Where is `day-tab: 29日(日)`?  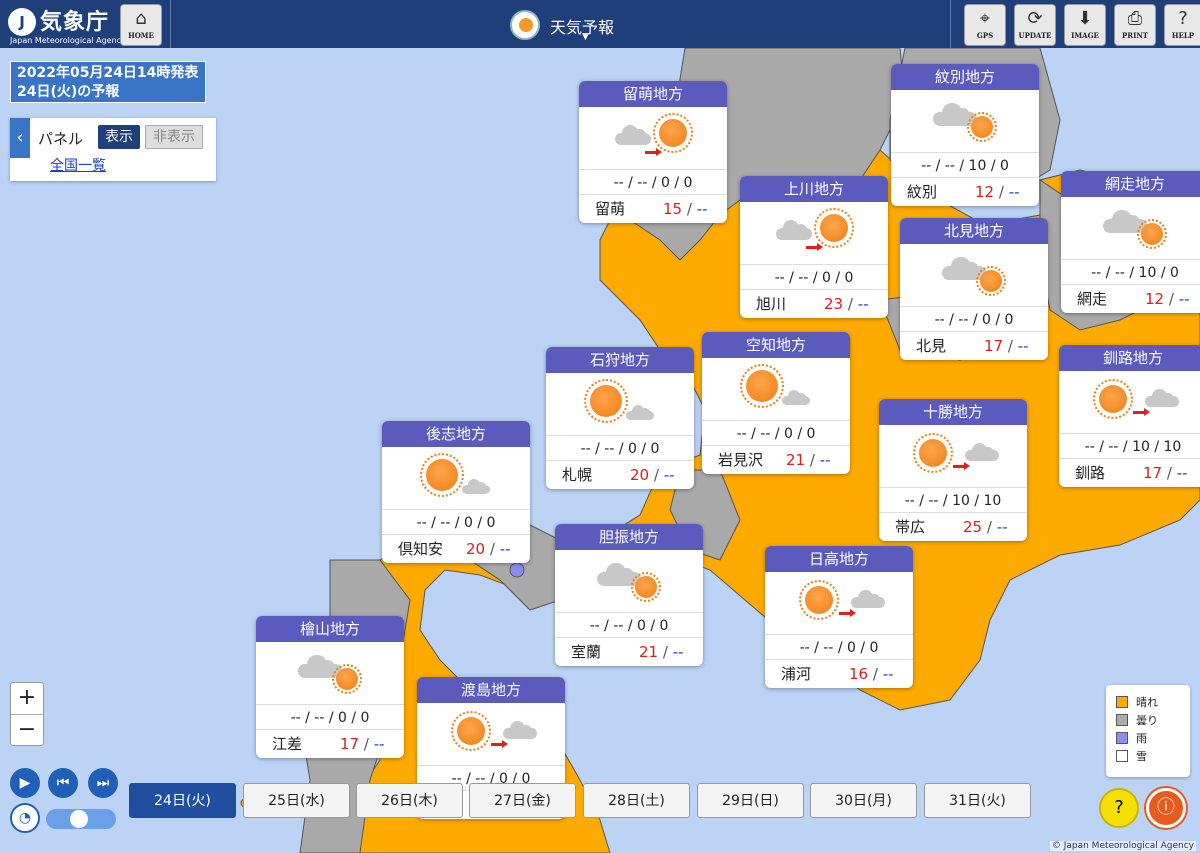
day-tab: 29日(日) is located at coordinates (750, 800).